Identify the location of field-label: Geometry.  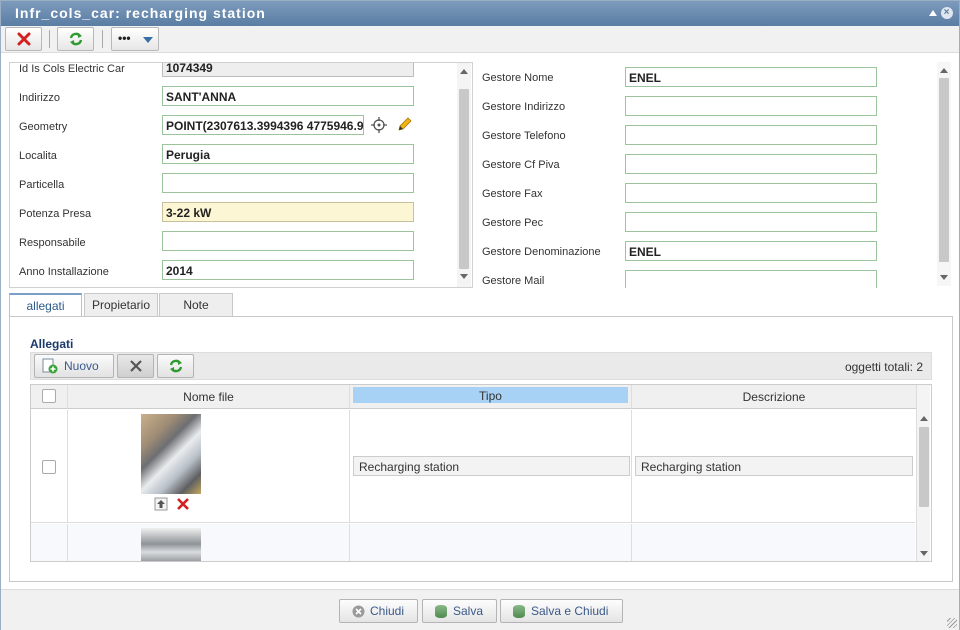
(43, 127).